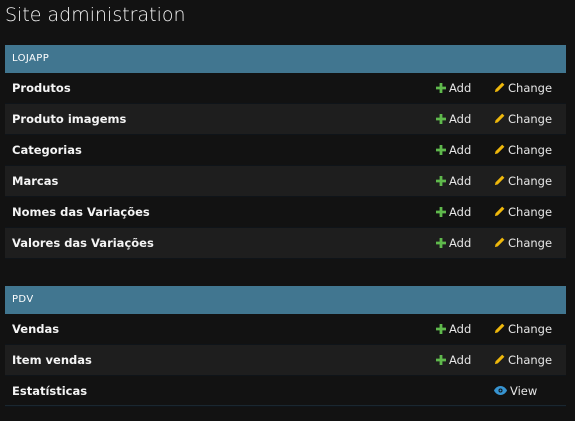 The height and width of the screenshot is (421, 575). I want to click on module-caption: PDV, so click(285, 300).